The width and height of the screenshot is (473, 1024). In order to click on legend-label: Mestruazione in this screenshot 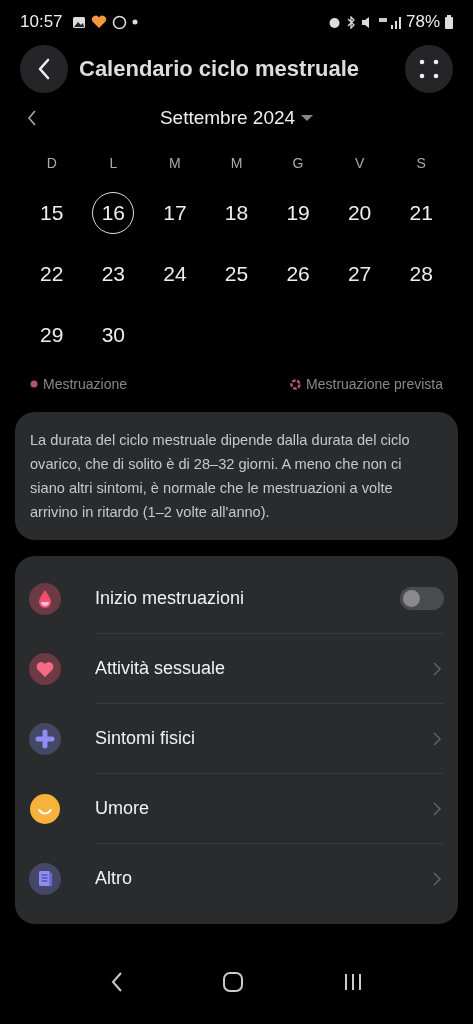, I will do `click(85, 384)`.